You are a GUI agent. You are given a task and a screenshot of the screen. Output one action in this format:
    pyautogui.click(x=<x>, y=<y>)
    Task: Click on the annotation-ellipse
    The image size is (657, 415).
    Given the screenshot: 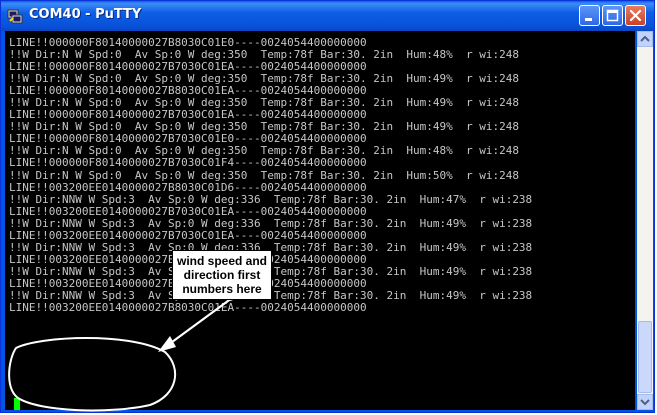 What is the action you would take?
    pyautogui.click(x=92, y=374)
    